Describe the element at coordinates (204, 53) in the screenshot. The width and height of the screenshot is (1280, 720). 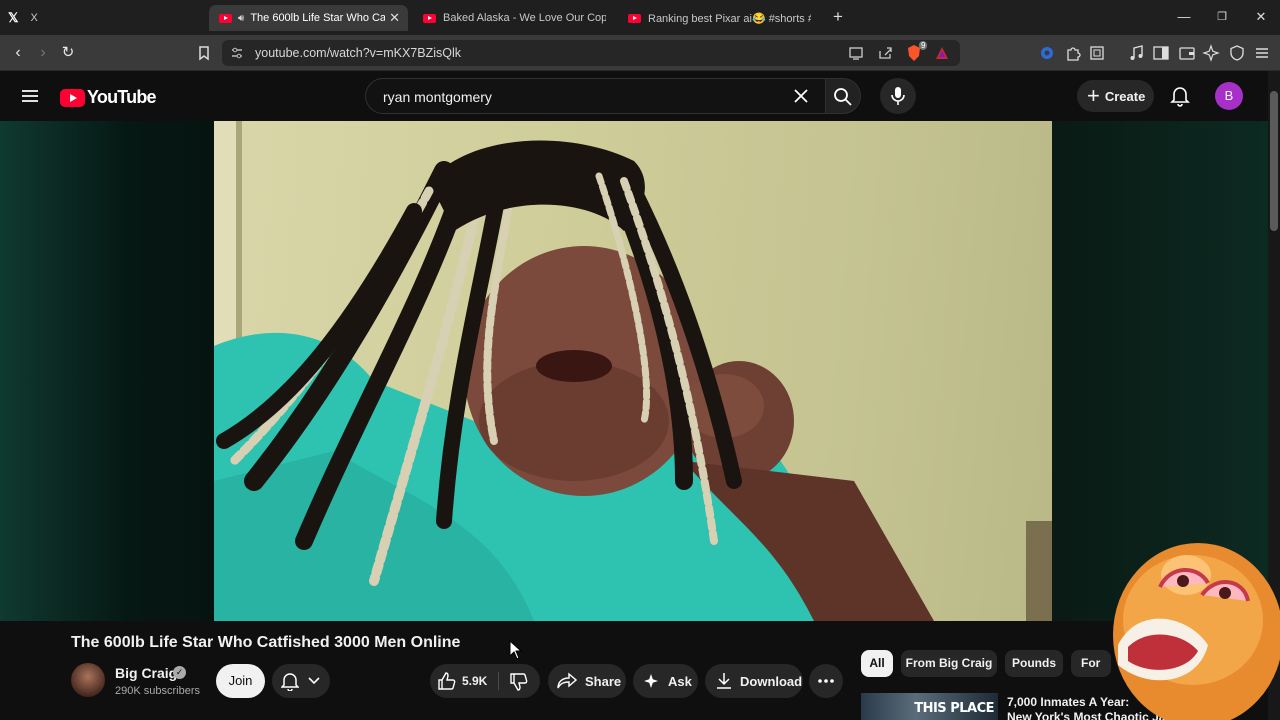
I see `bookmark-icon` at that location.